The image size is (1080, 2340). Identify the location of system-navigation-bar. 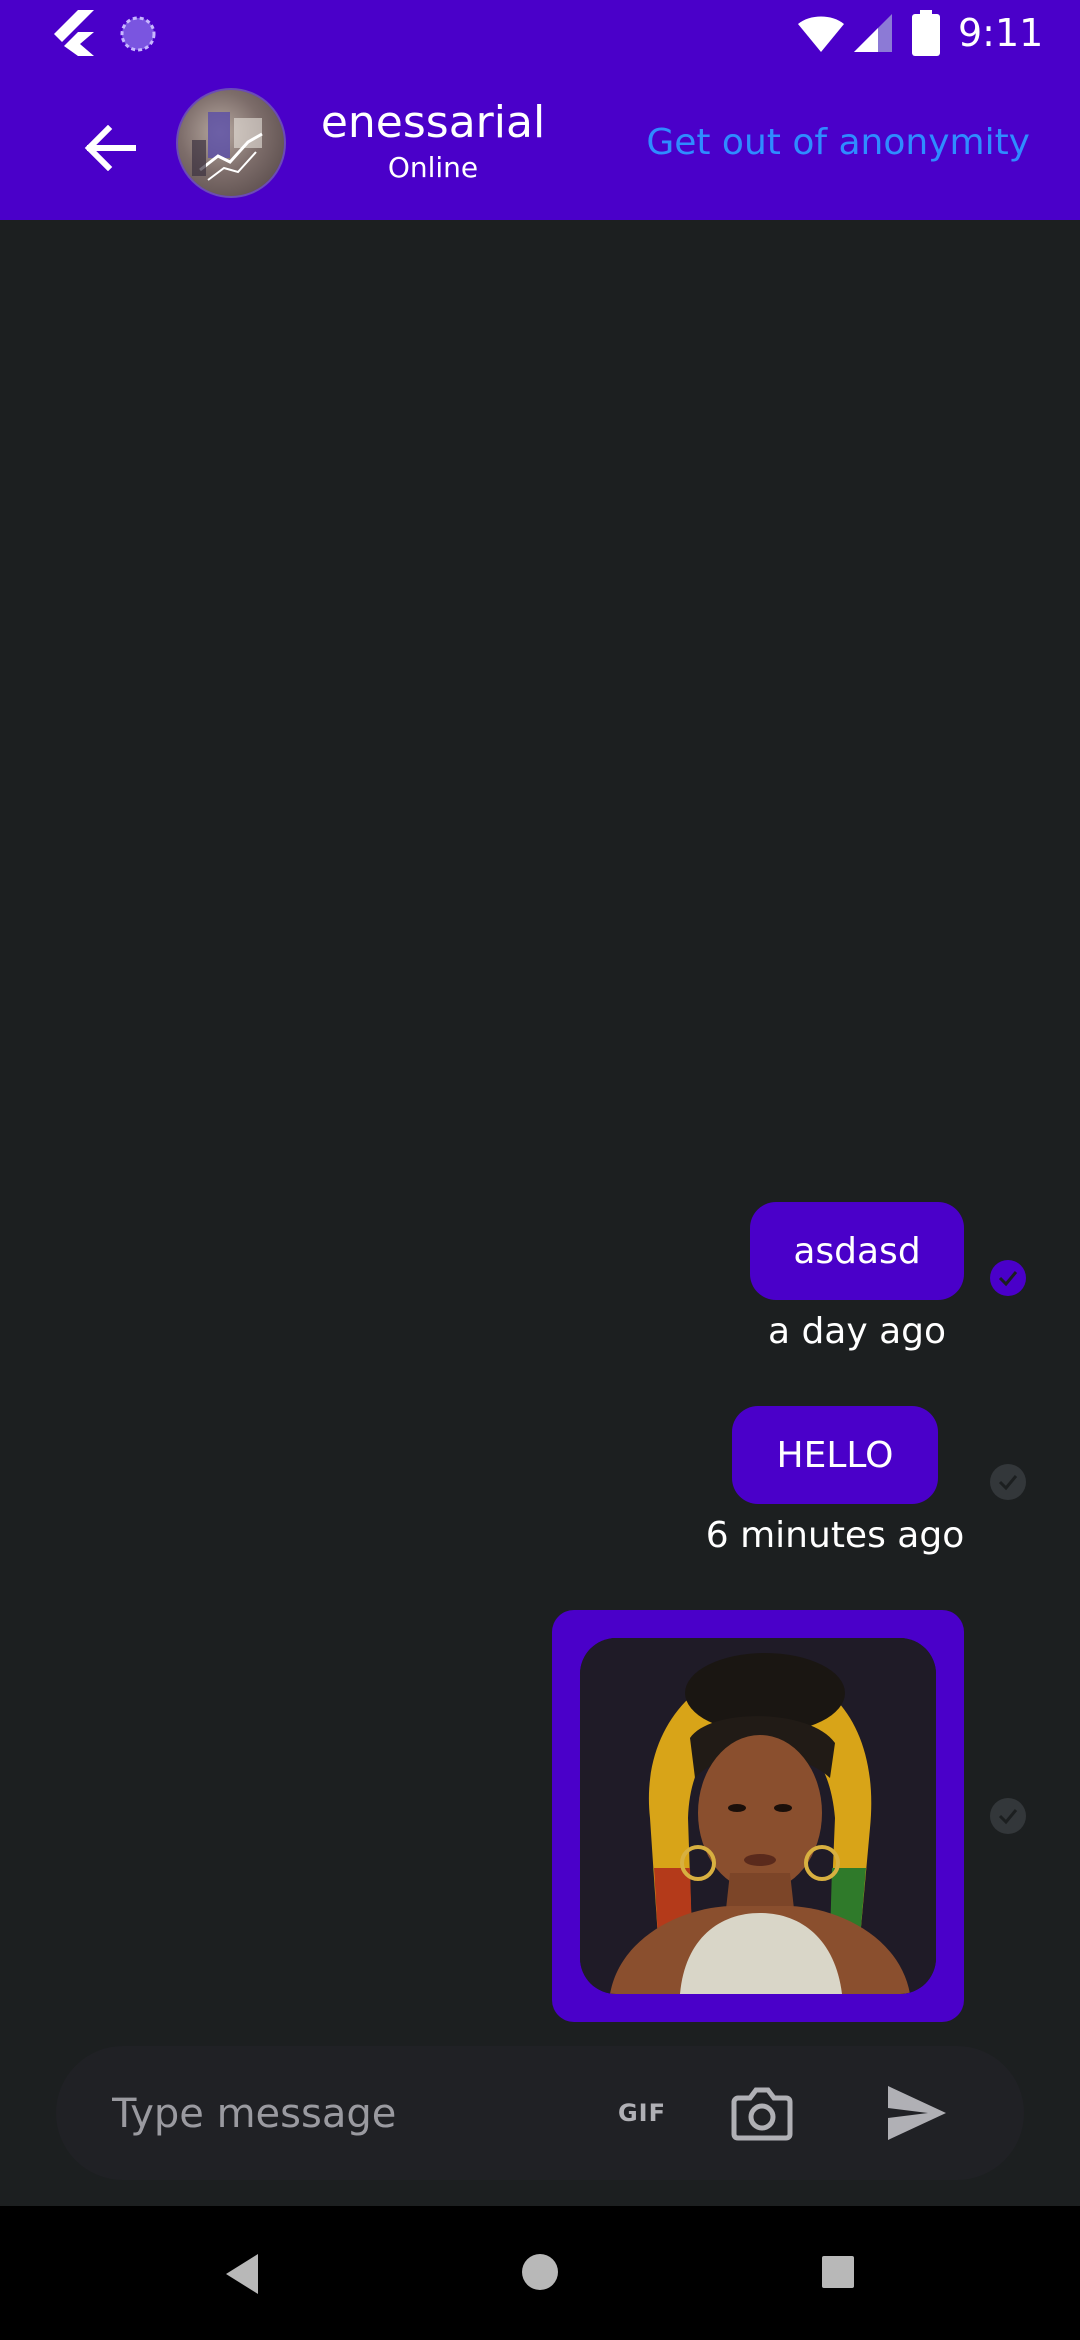
(540, 2273).